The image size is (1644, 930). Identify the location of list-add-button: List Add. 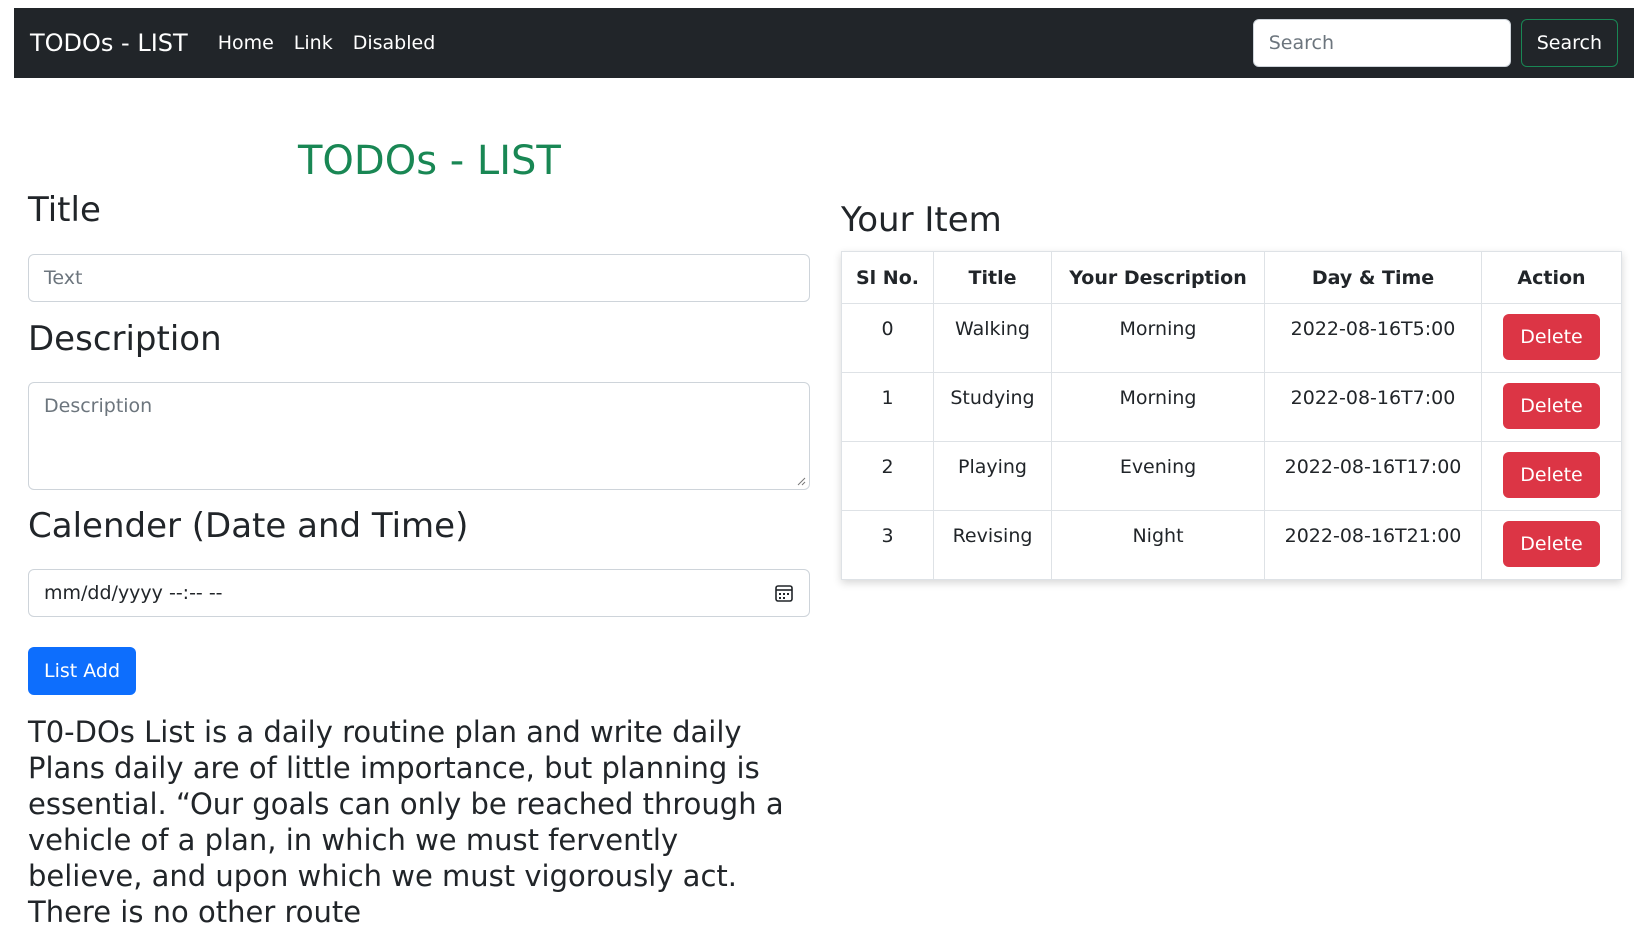
(82, 671).